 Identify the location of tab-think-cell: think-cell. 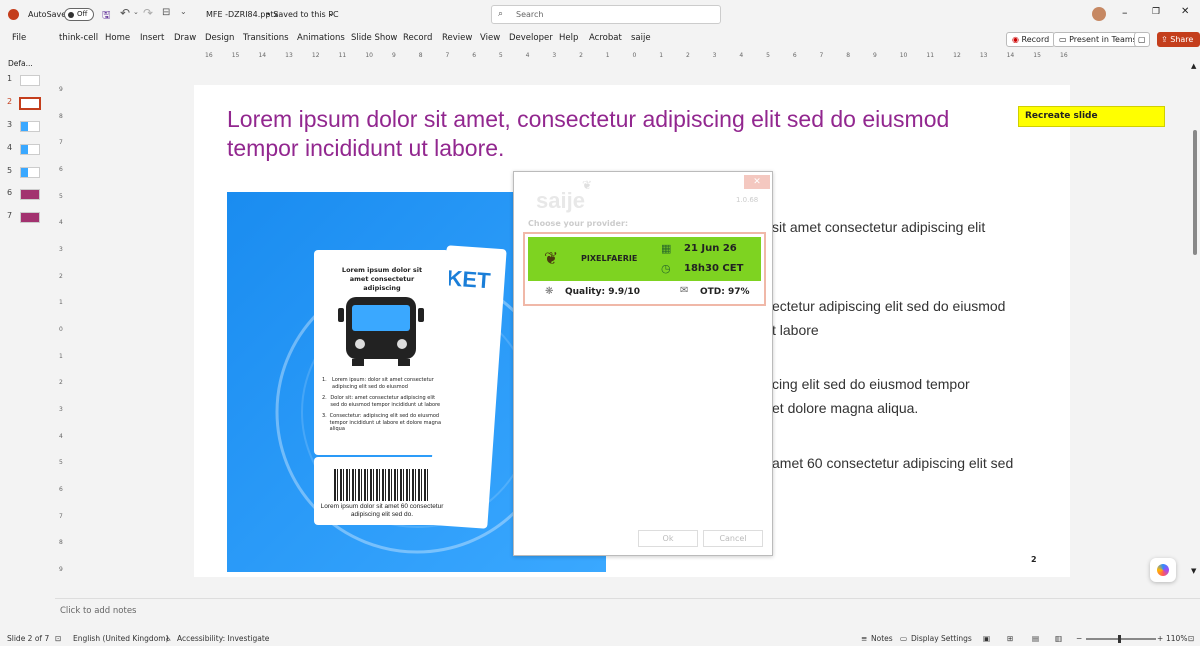
(78, 38).